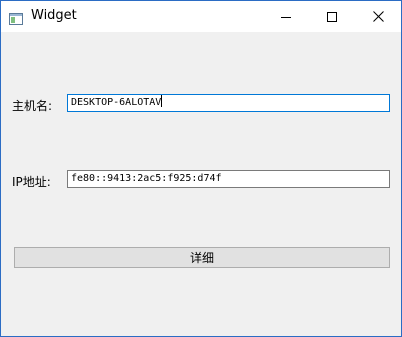  What do you see at coordinates (228, 179) in the screenshot?
I see `ip-address-field: fe80::9413:2ac5:f925:d74f` at bounding box center [228, 179].